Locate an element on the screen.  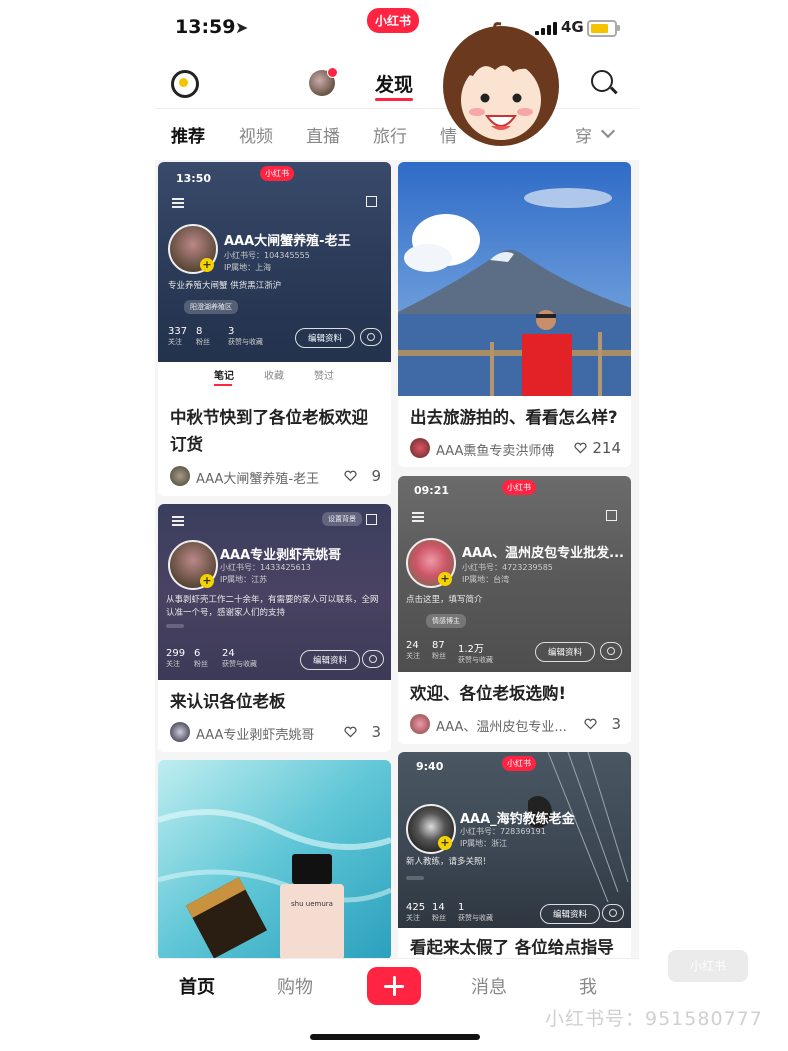
add-note-button is located at coordinates (394, 986).